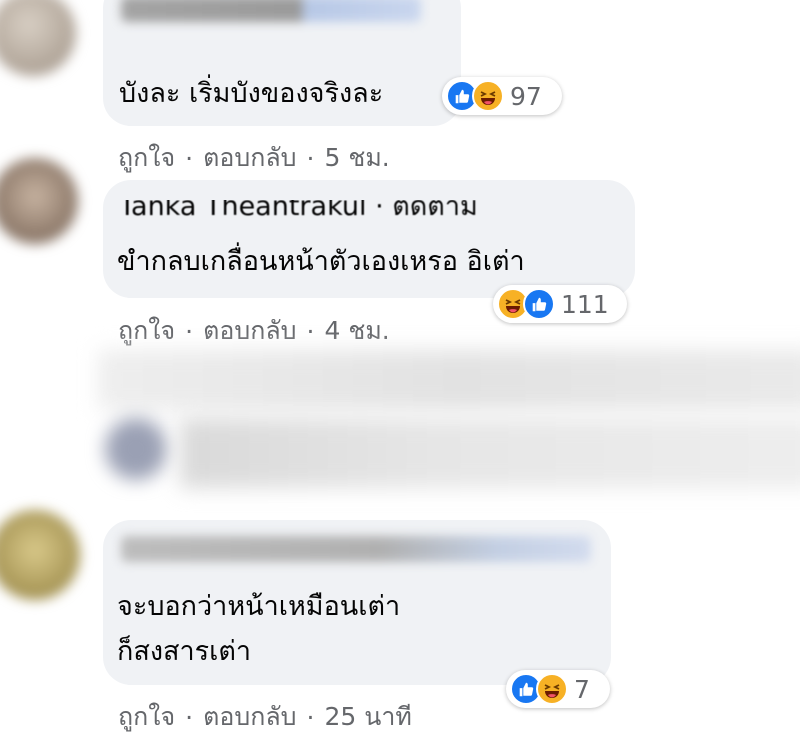 Image resolution: width=800 pixels, height=737 pixels. What do you see at coordinates (251, 93) in the screenshot?
I see `comment-text: บังละ เริ่มบังของจริงละ` at bounding box center [251, 93].